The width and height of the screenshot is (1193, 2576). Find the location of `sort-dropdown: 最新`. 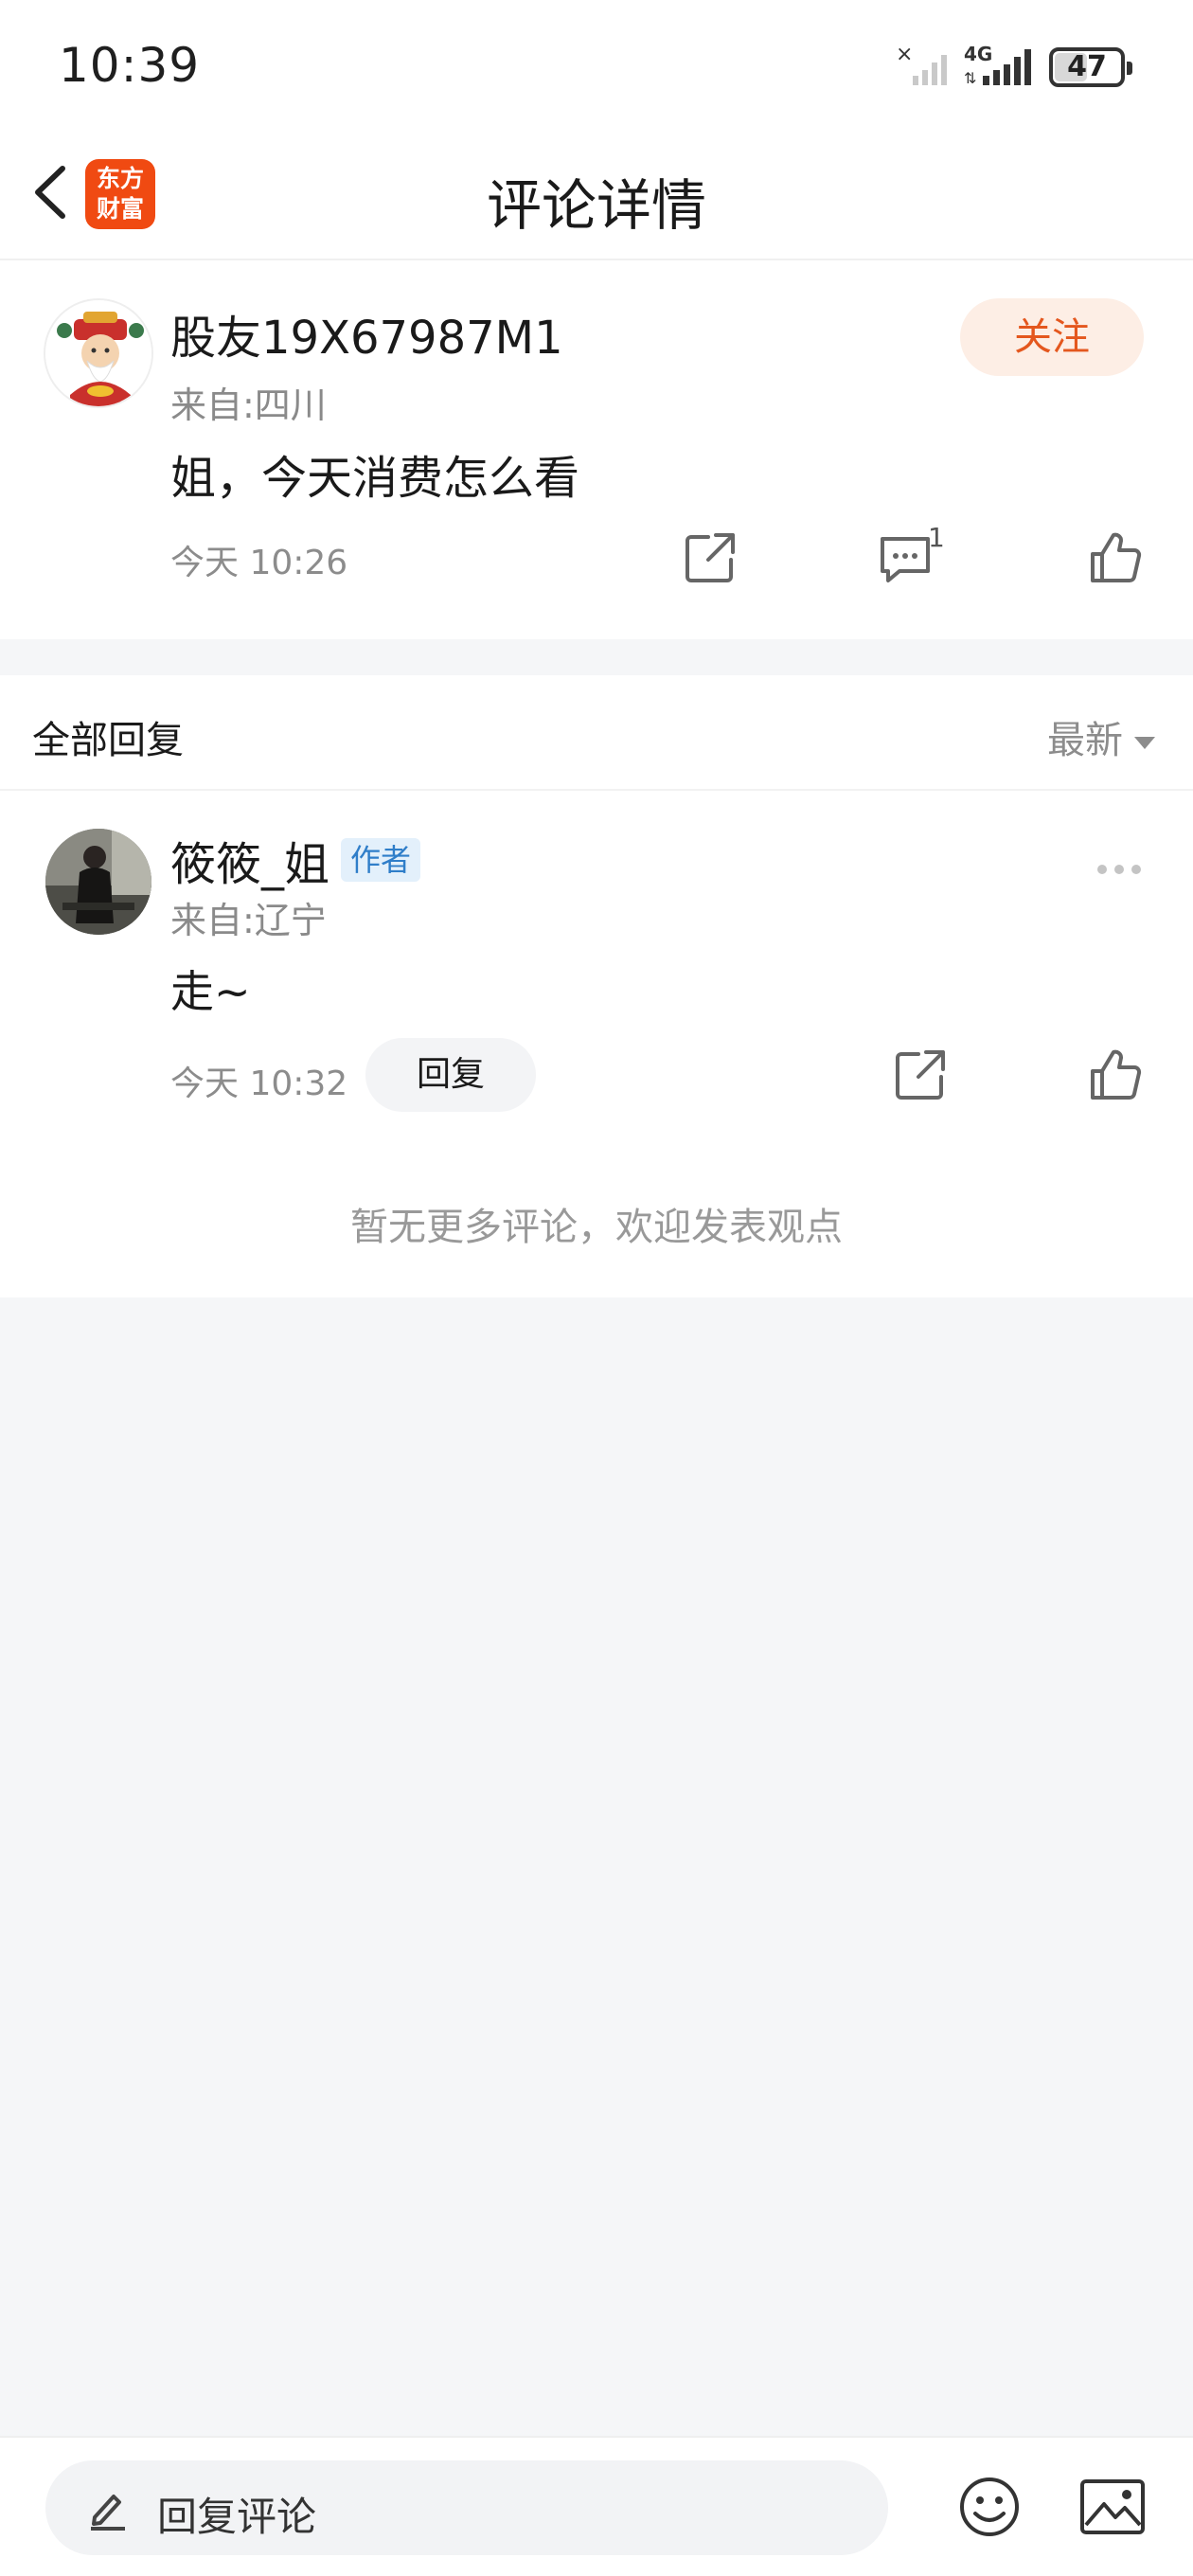

sort-dropdown: 最新 is located at coordinates (1101, 736).